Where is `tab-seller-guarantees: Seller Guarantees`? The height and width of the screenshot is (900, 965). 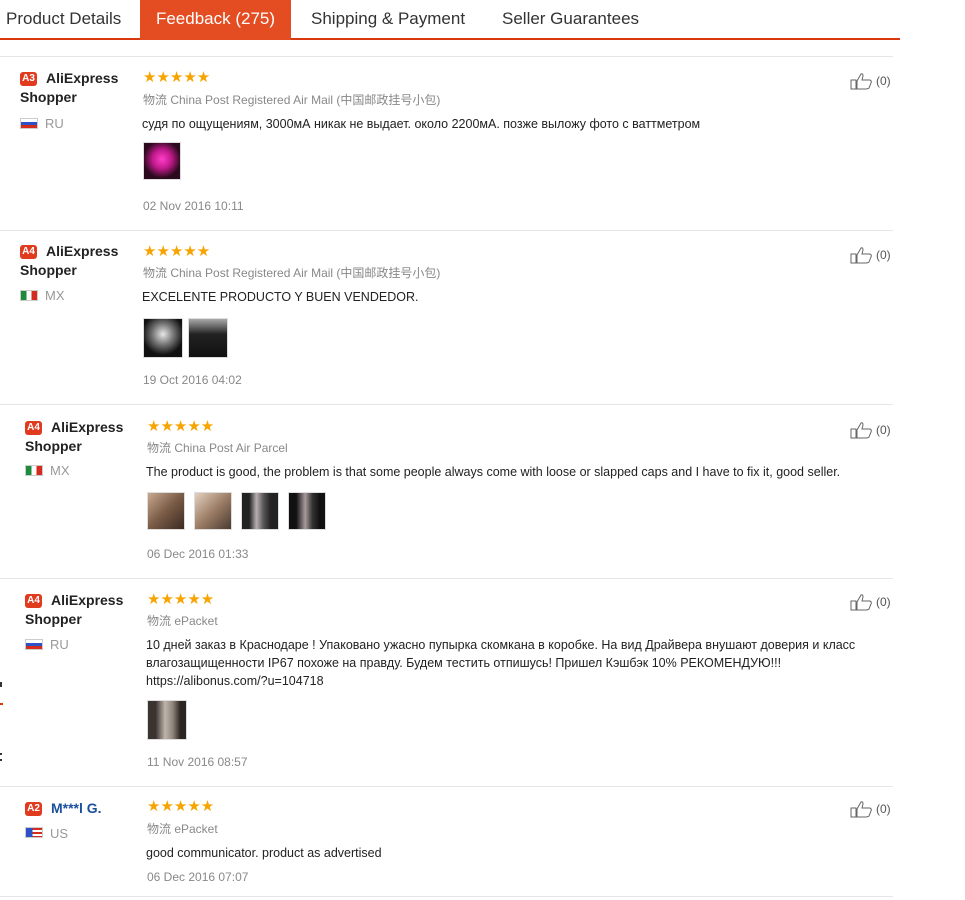
tab-seller-guarantees: Seller Guarantees is located at coordinates (570, 20).